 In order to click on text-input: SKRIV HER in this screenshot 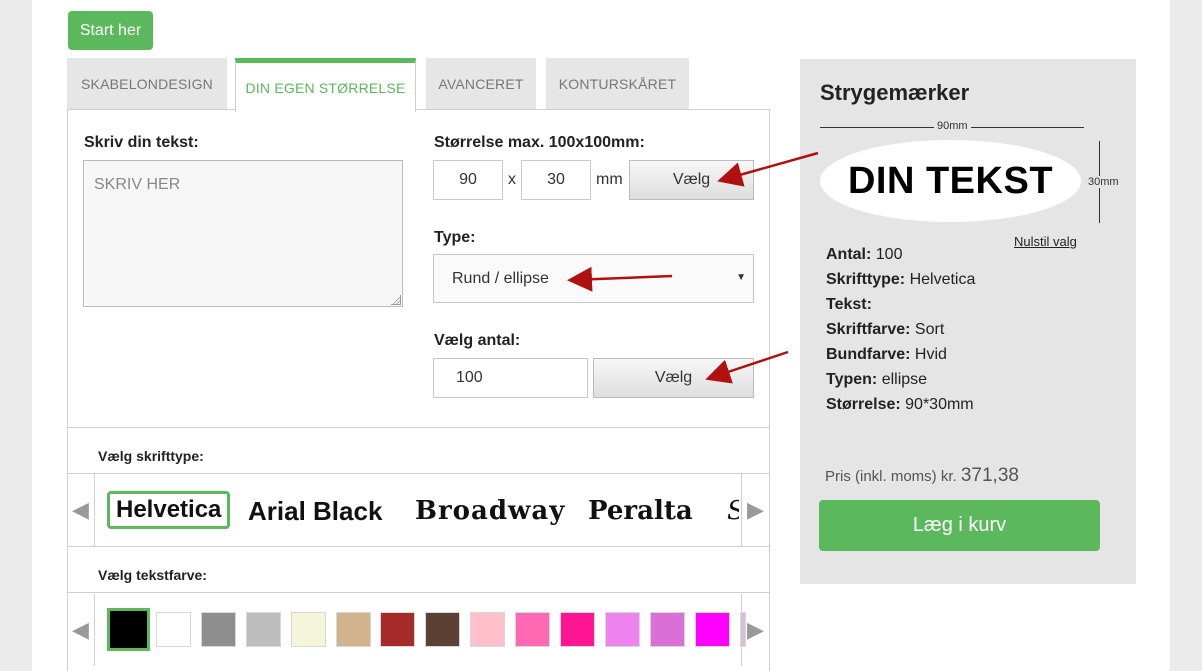, I will do `click(243, 233)`.